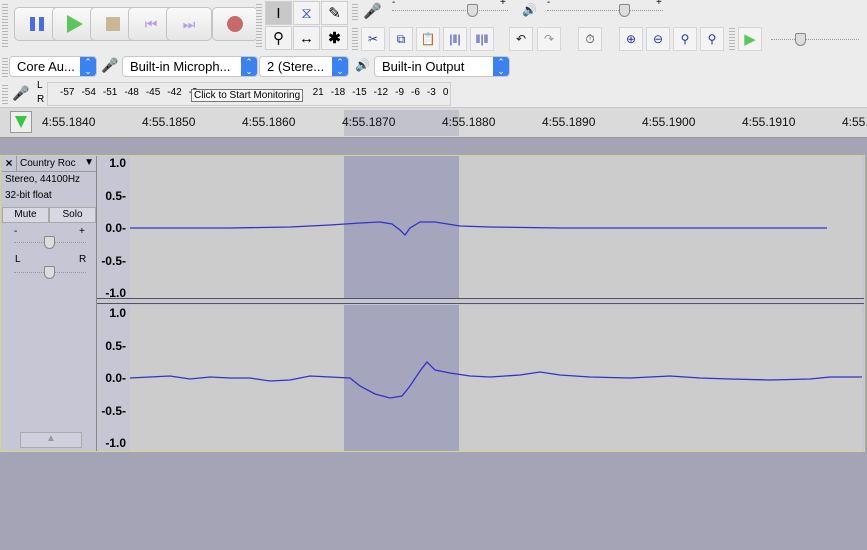  I want to click on track-format: Stereo, 44100Hz, so click(43, 179).